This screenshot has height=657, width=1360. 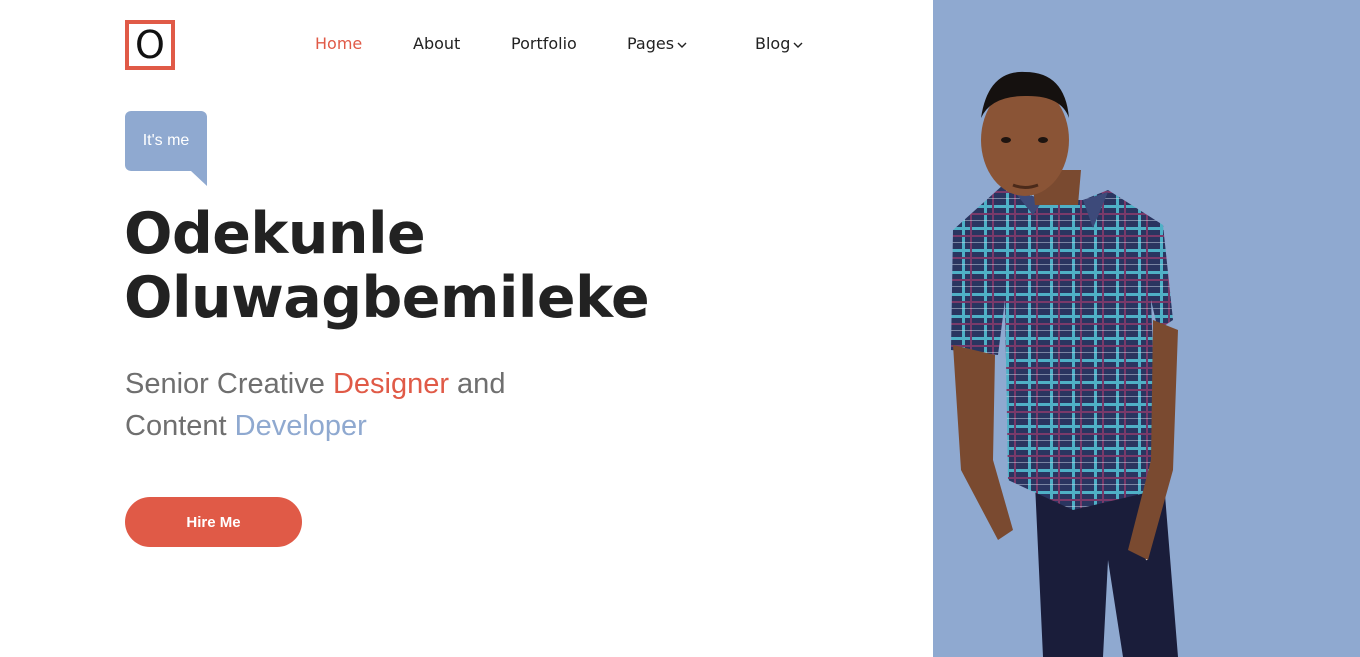 What do you see at coordinates (229, 384) in the screenshot?
I see `subtitle-part1: Senior Creative` at bounding box center [229, 384].